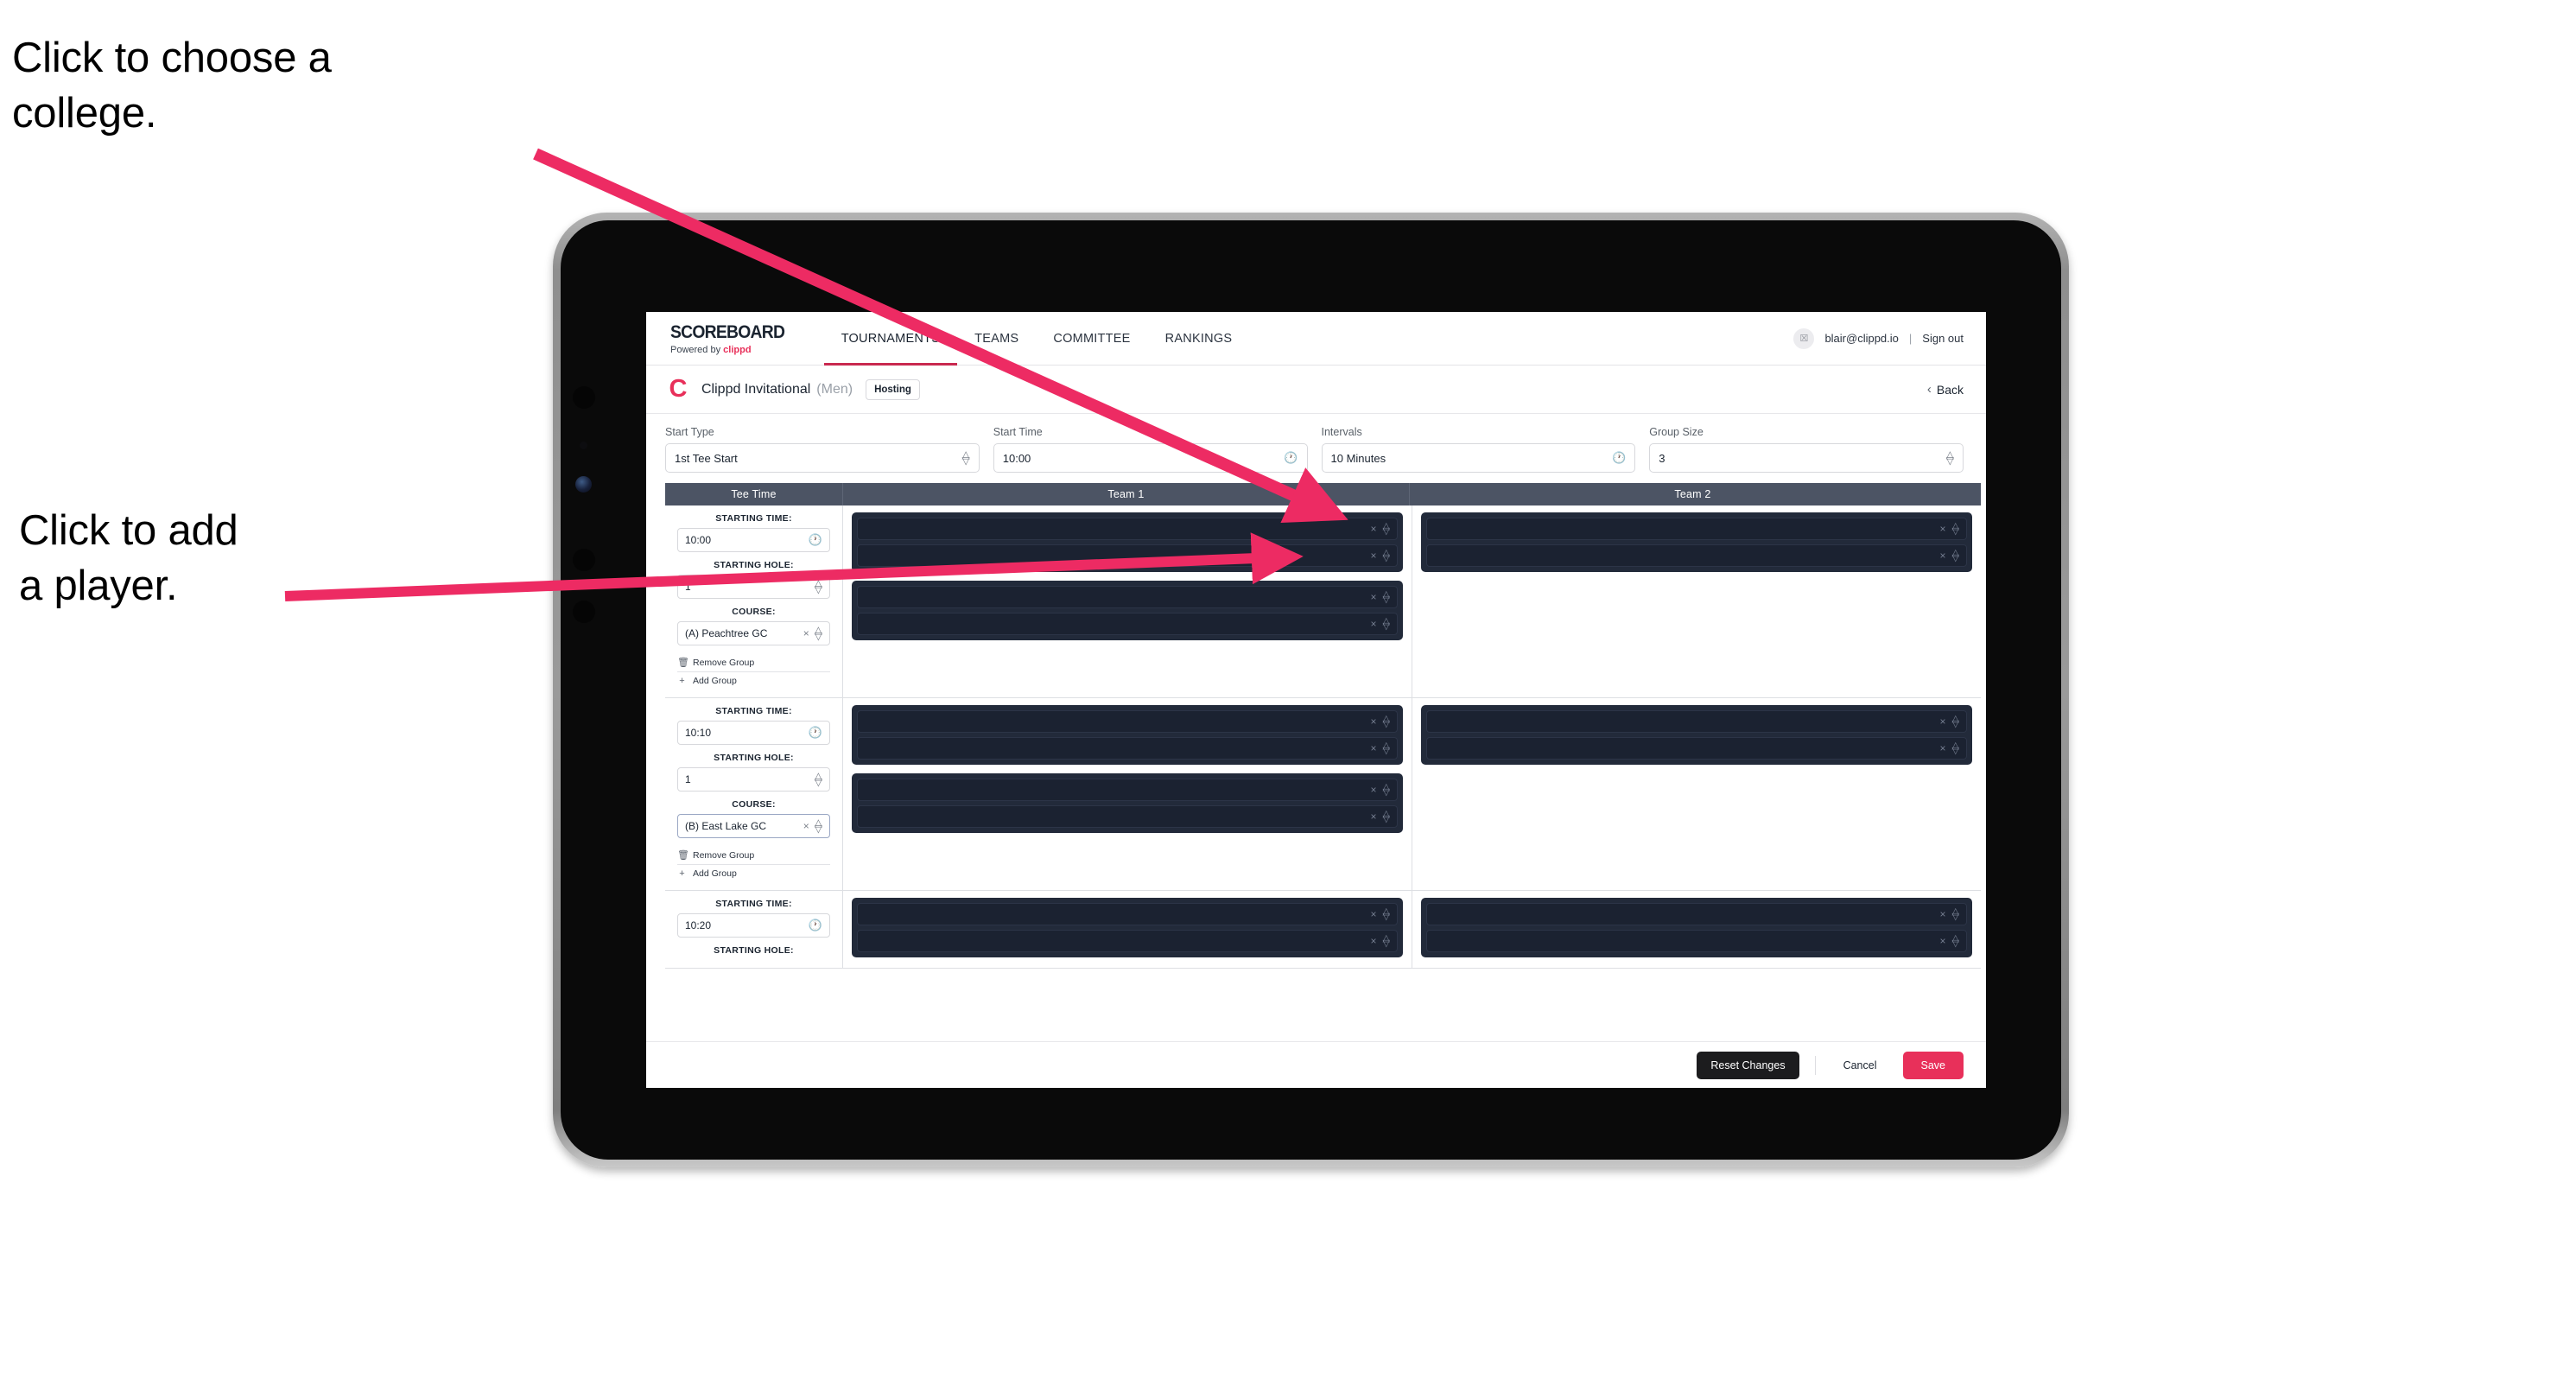  What do you see at coordinates (584, 612) in the screenshot?
I see `camera-dot-icon` at bounding box center [584, 612].